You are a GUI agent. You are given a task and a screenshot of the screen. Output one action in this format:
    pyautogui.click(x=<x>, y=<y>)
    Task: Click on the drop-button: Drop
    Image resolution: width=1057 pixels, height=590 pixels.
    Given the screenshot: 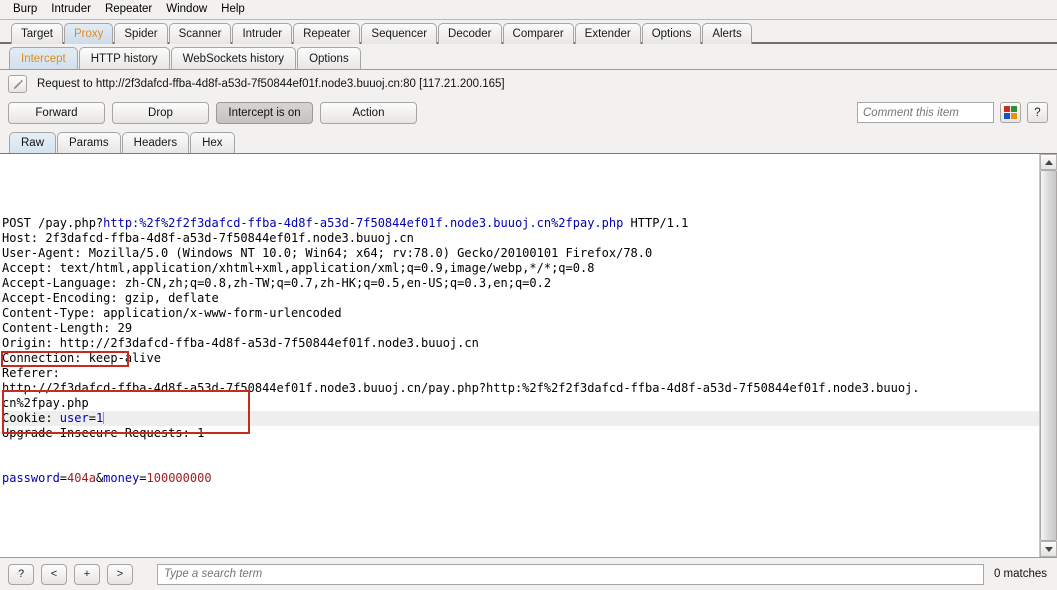 What is the action you would take?
    pyautogui.click(x=160, y=113)
    